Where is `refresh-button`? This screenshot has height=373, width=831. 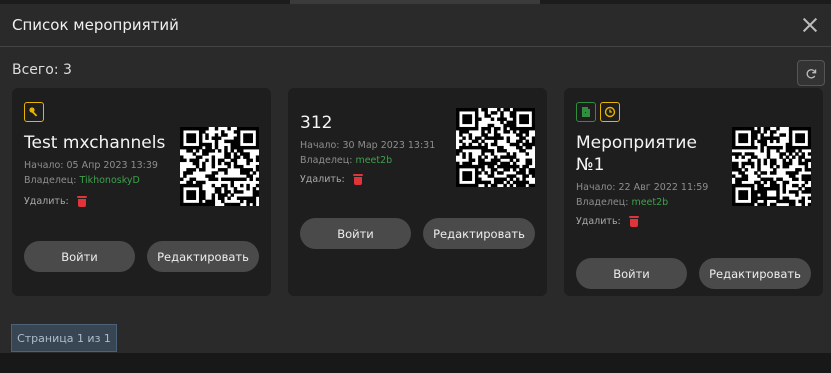
refresh-button is located at coordinates (811, 73).